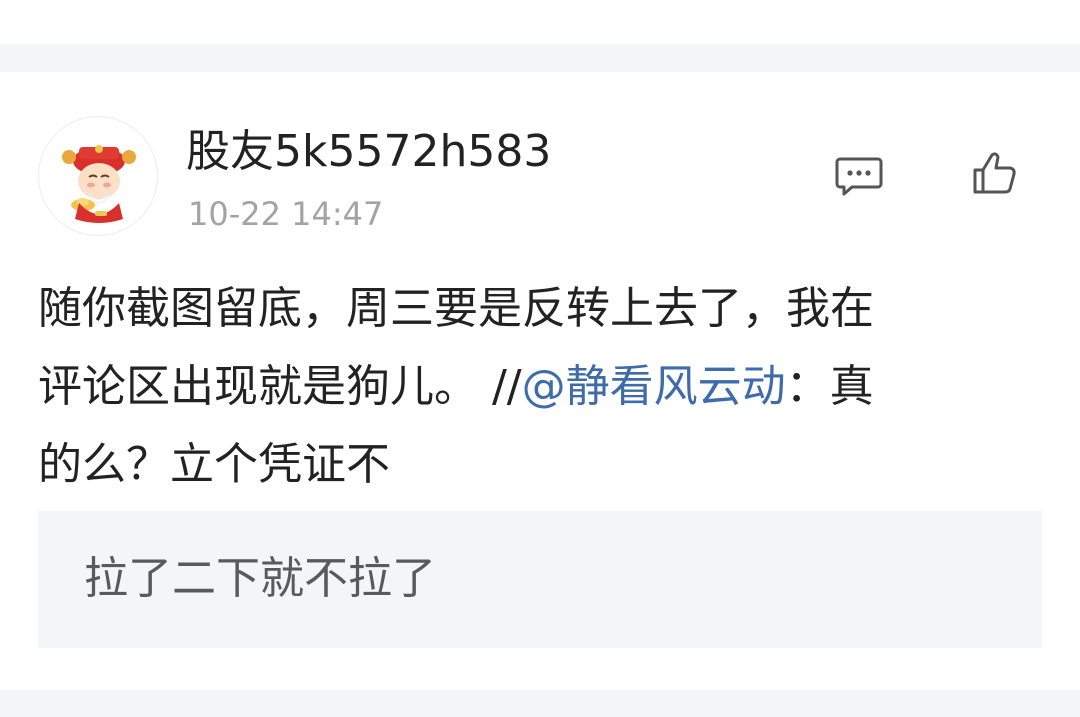  Describe the element at coordinates (280, 386) in the screenshot. I see `post-body-text: 评论区出现就是狗儿。 //` at that location.